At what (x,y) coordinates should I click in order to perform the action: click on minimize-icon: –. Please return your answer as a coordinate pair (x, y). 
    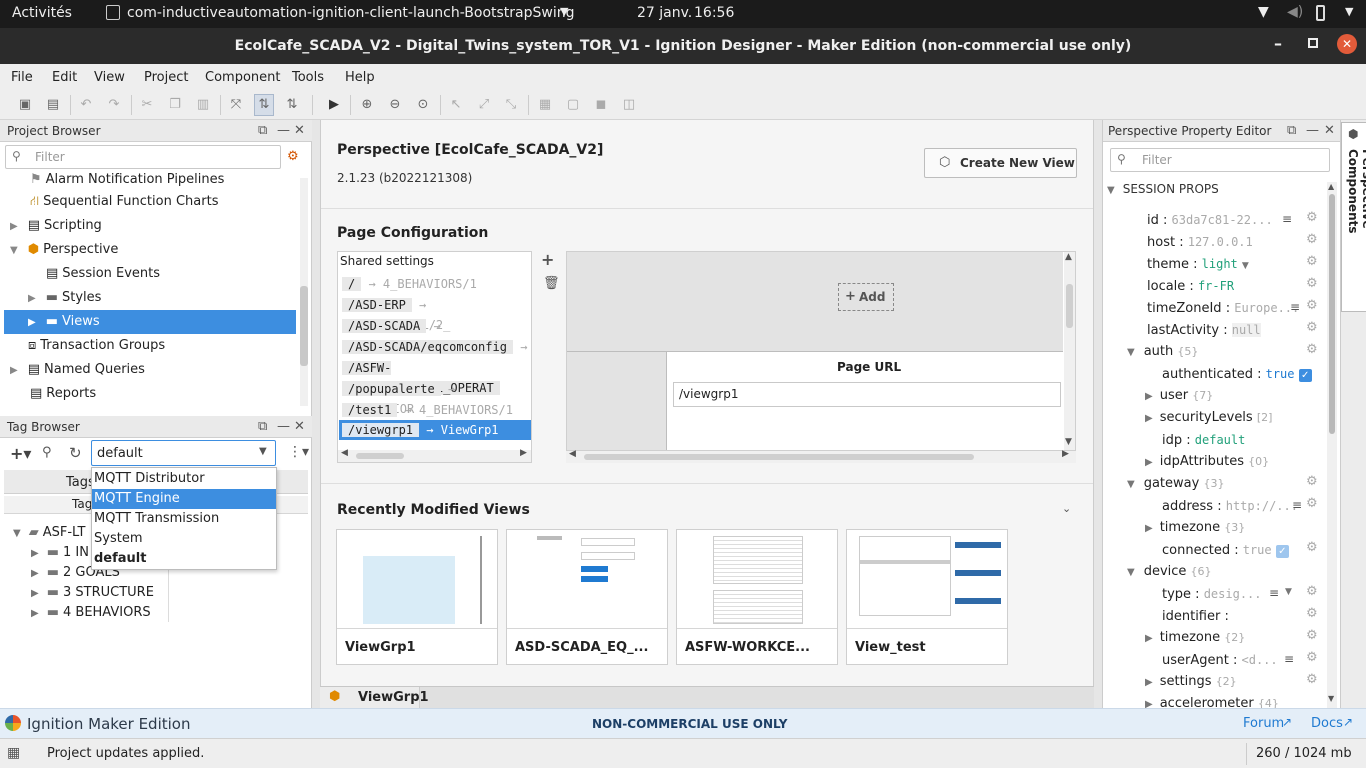
    Looking at the image, I should click on (1278, 43).